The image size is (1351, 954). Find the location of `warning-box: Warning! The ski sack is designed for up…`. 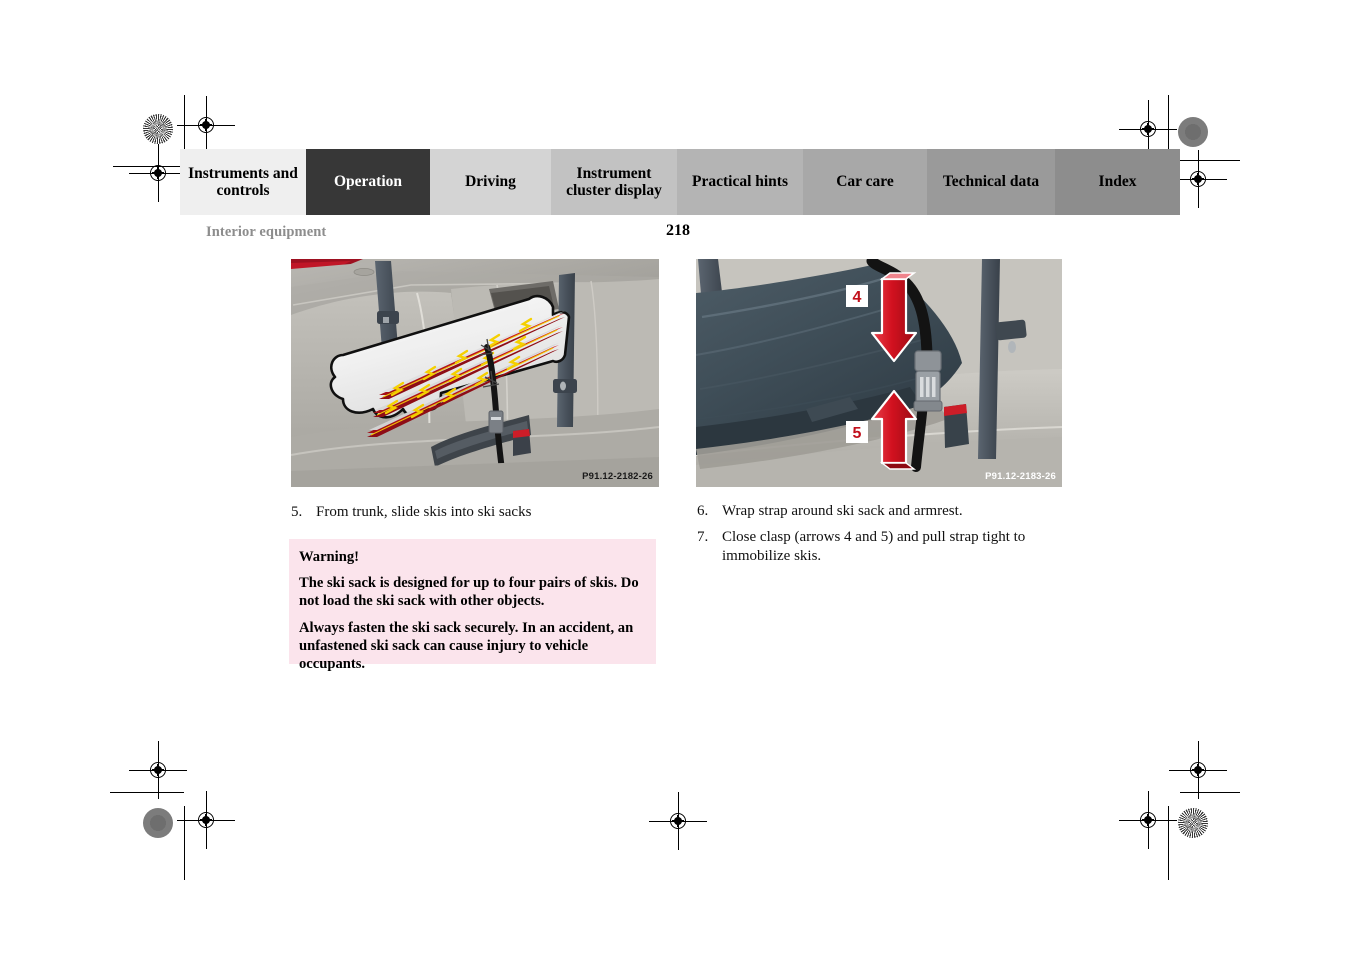

warning-box: Warning! The ski sack is designed for up… is located at coordinates (472, 605).